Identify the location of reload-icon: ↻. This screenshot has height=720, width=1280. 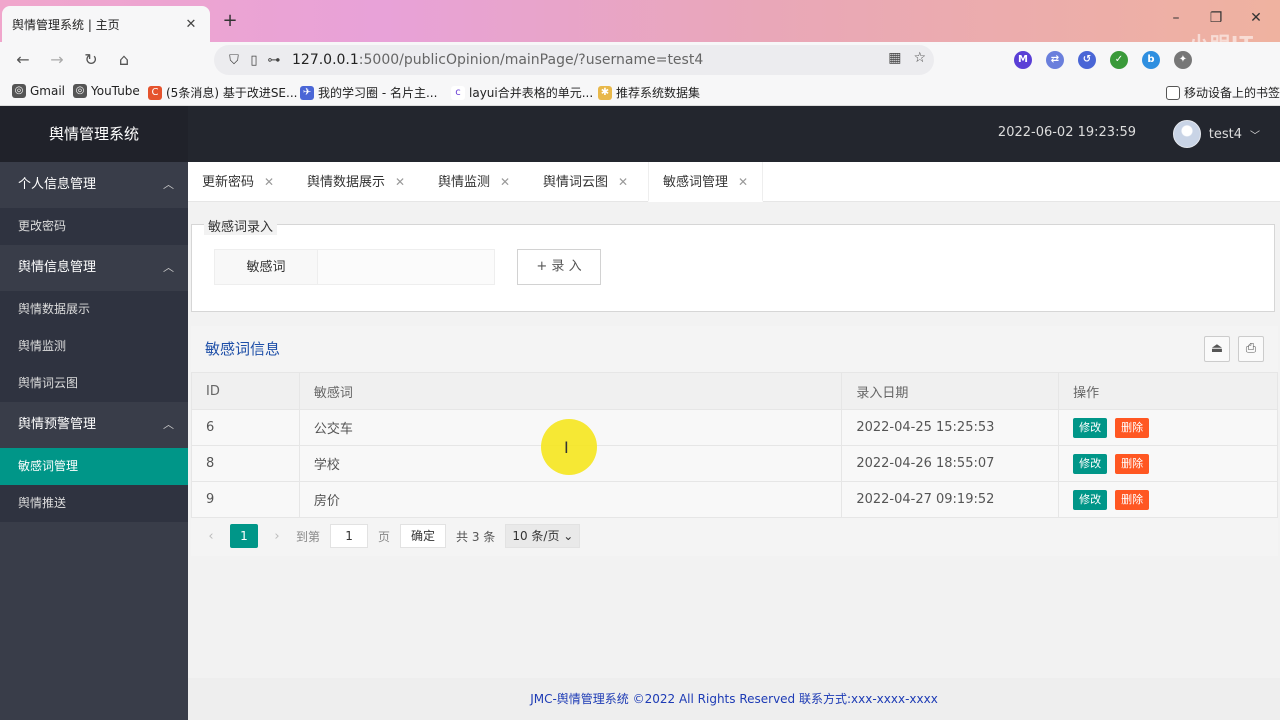
(91, 61).